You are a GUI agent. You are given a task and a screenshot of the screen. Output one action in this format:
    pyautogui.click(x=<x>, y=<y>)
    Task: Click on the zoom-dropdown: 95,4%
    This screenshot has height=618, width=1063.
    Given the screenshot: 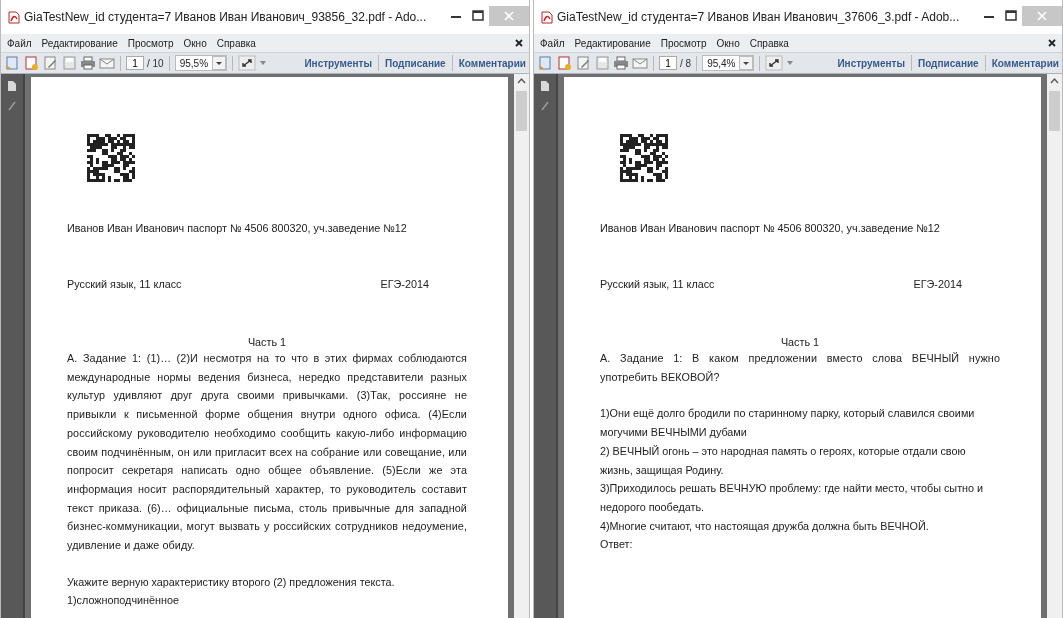 What is the action you would take?
    pyautogui.click(x=728, y=63)
    